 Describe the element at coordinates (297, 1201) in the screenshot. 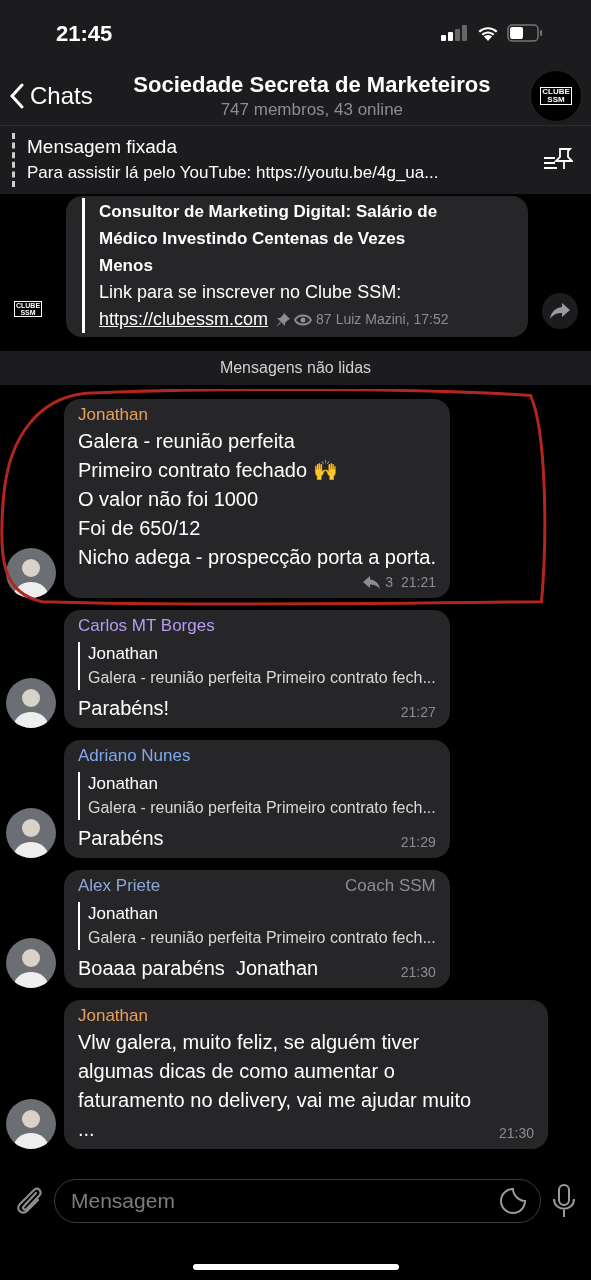

I see `message-field: Mensagem` at that location.